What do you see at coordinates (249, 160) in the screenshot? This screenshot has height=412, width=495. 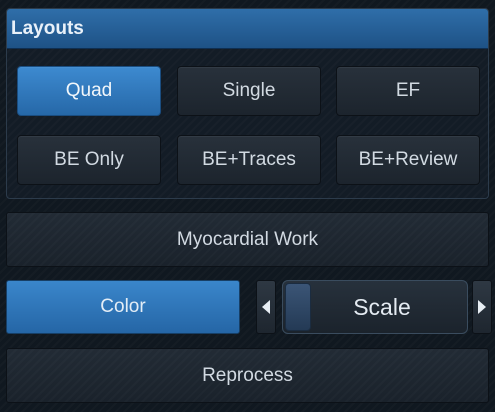 I see `layout-be-traces-button: BE+Traces` at bounding box center [249, 160].